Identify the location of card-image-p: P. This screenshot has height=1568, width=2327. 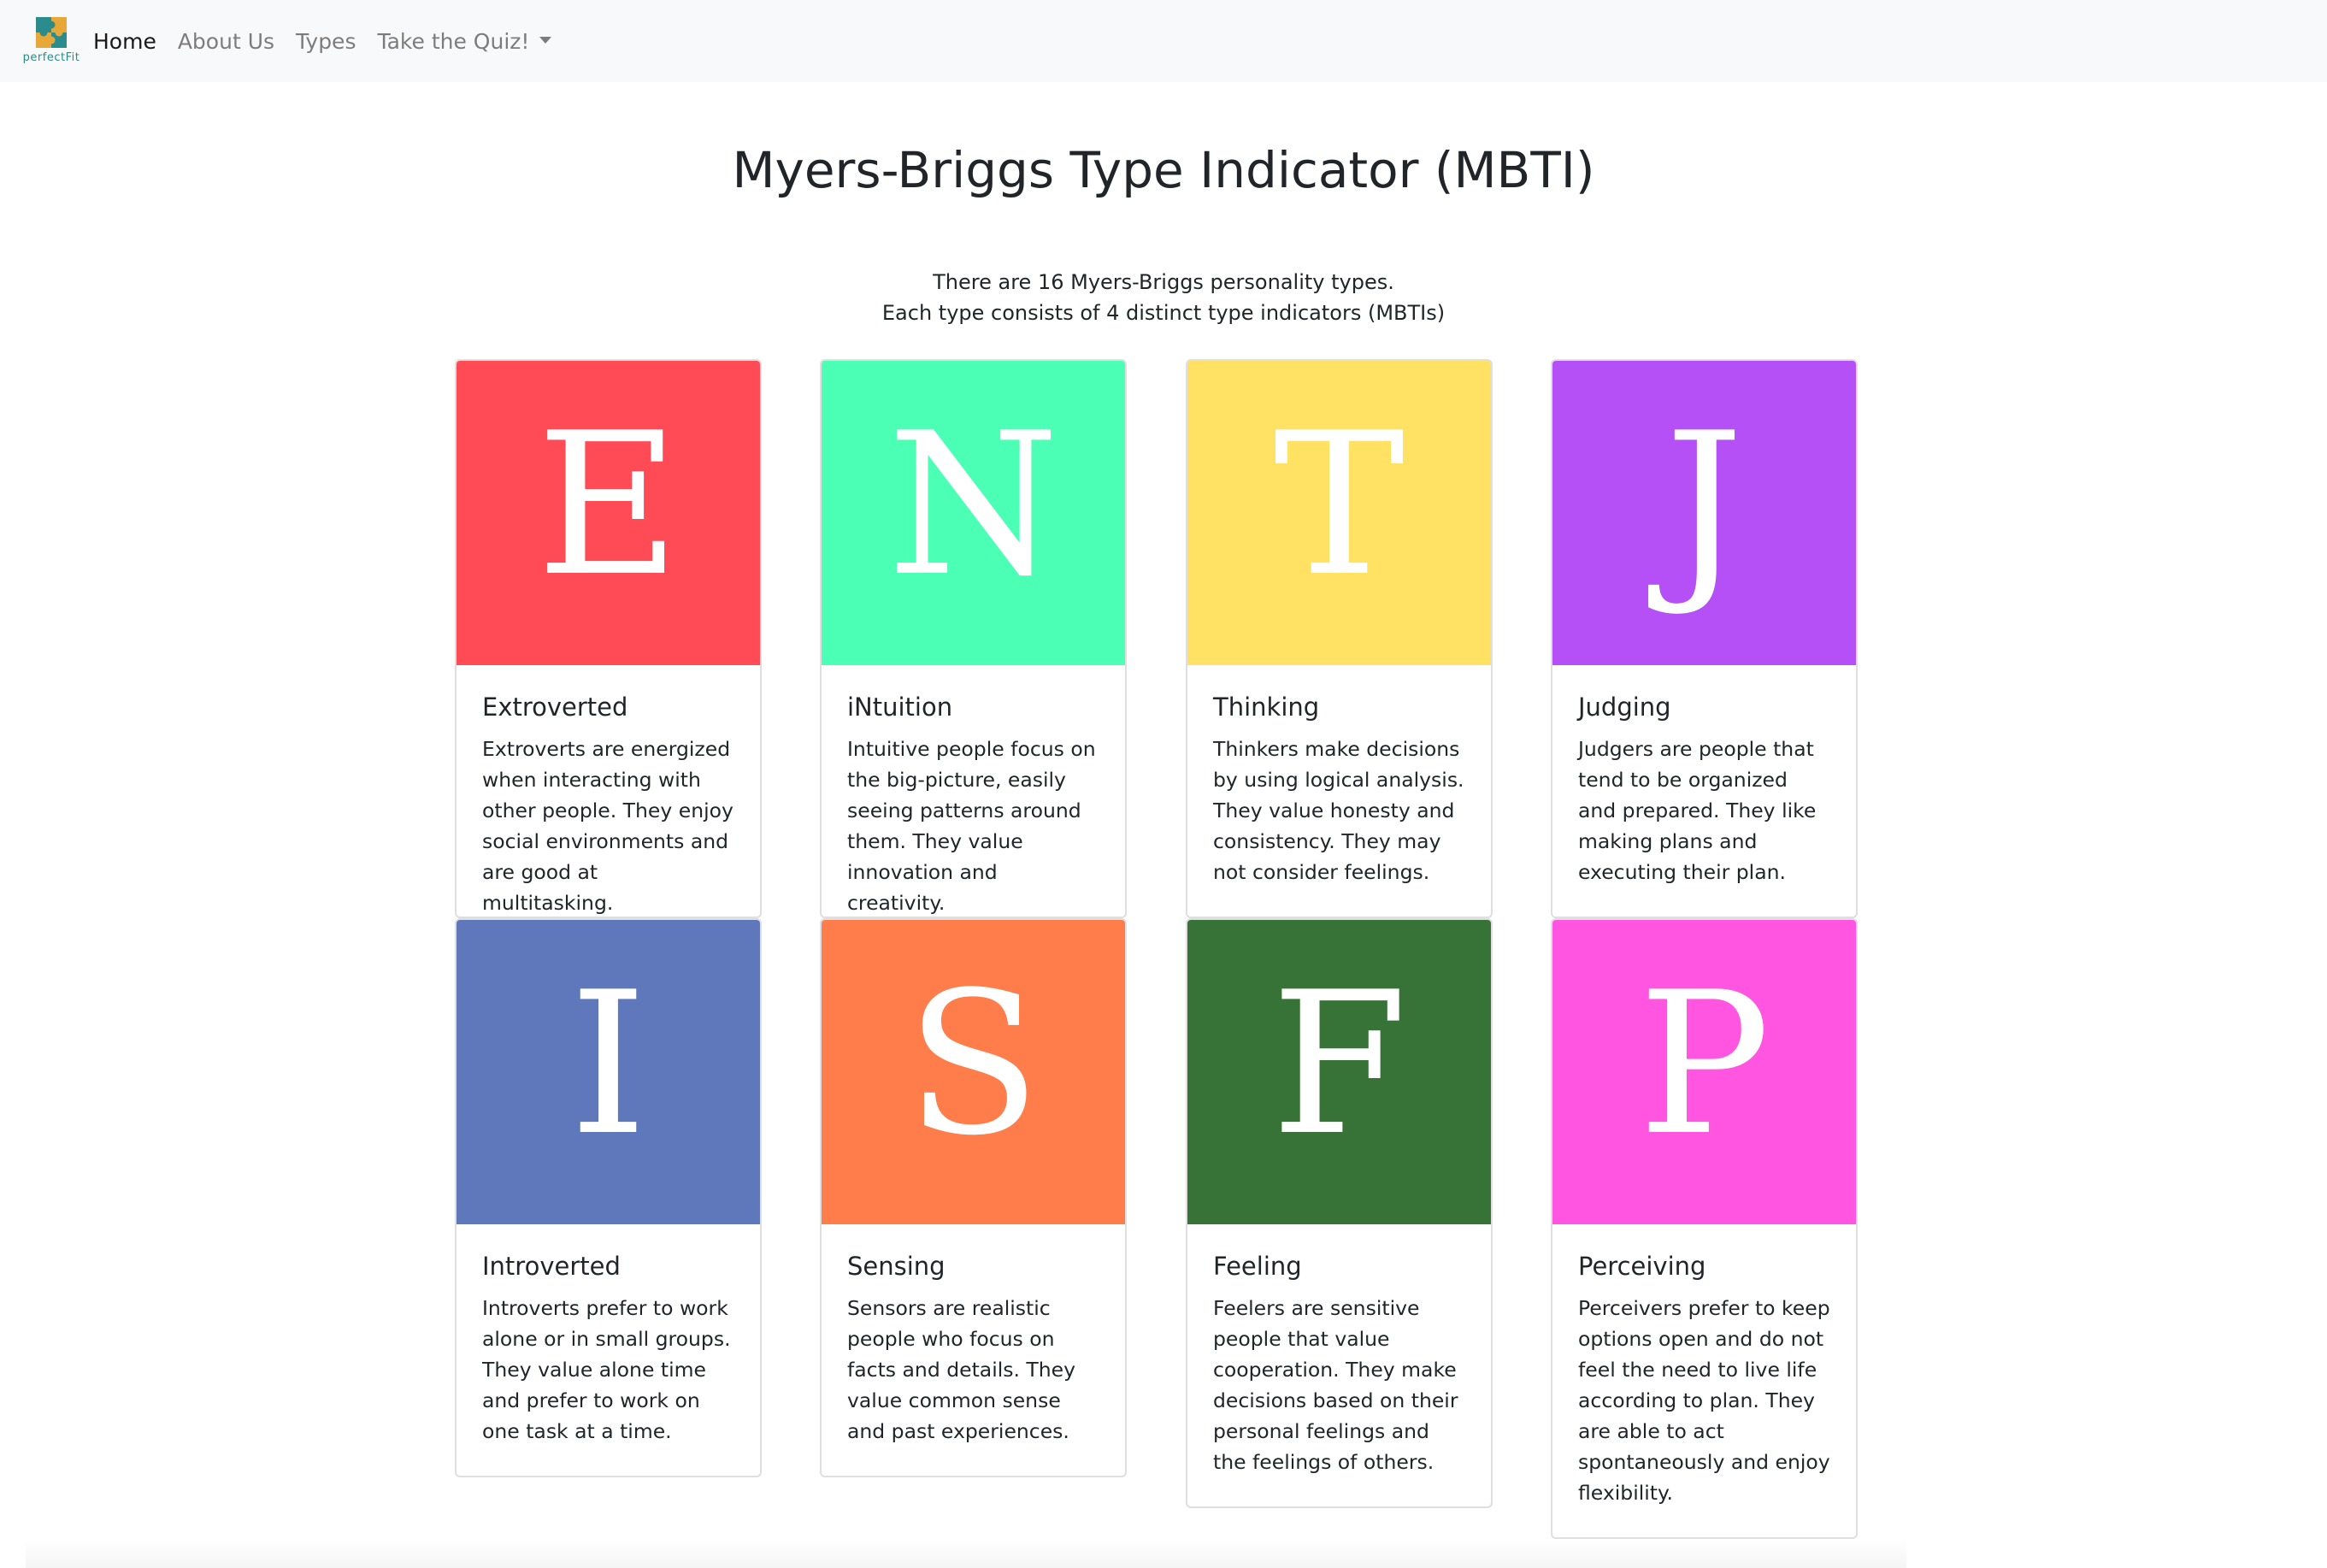
(1704, 1072).